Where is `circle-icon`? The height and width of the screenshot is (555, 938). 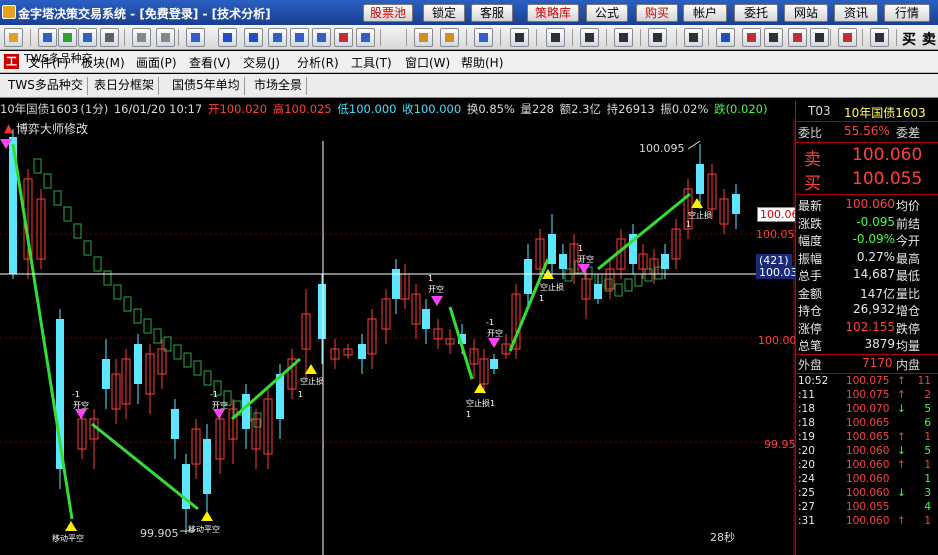
circle-icon is located at coordinates (693, 37).